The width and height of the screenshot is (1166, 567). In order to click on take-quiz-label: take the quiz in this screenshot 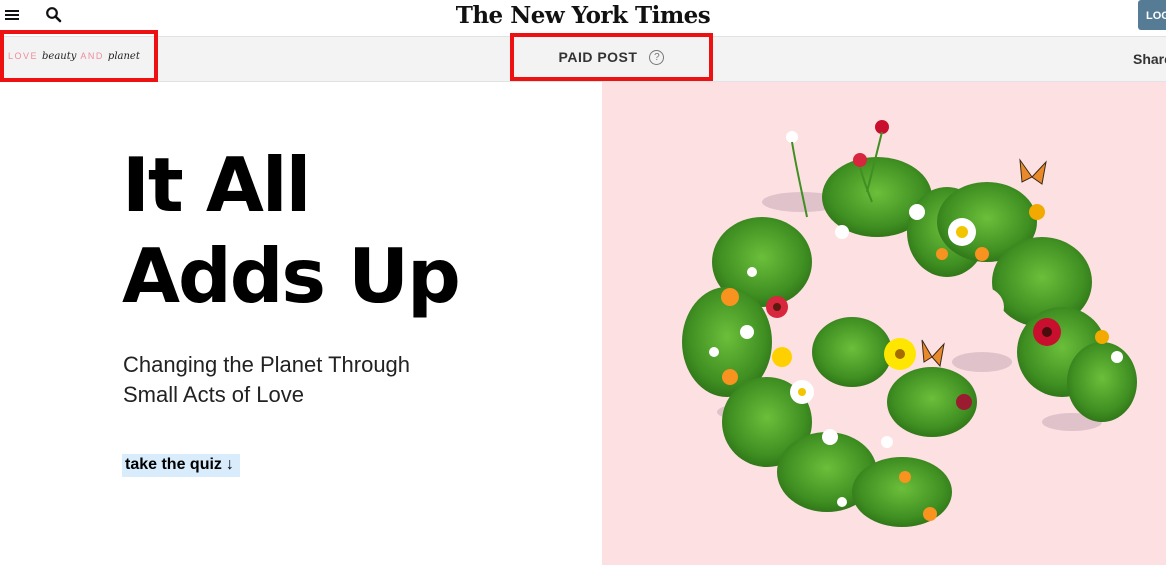, I will do `click(173, 464)`.